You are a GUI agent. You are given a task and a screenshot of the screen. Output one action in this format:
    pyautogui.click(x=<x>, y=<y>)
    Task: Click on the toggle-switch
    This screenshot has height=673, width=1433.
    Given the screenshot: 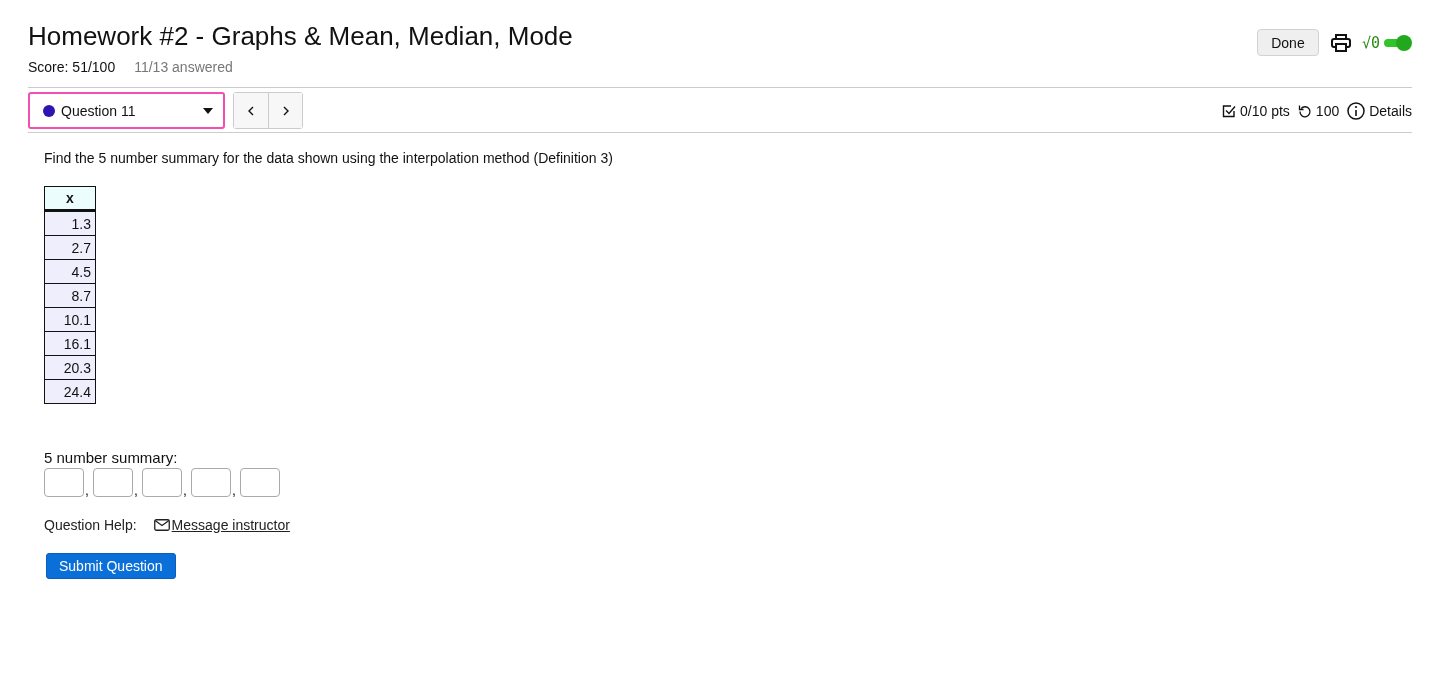 What is the action you would take?
    pyautogui.click(x=1397, y=42)
    